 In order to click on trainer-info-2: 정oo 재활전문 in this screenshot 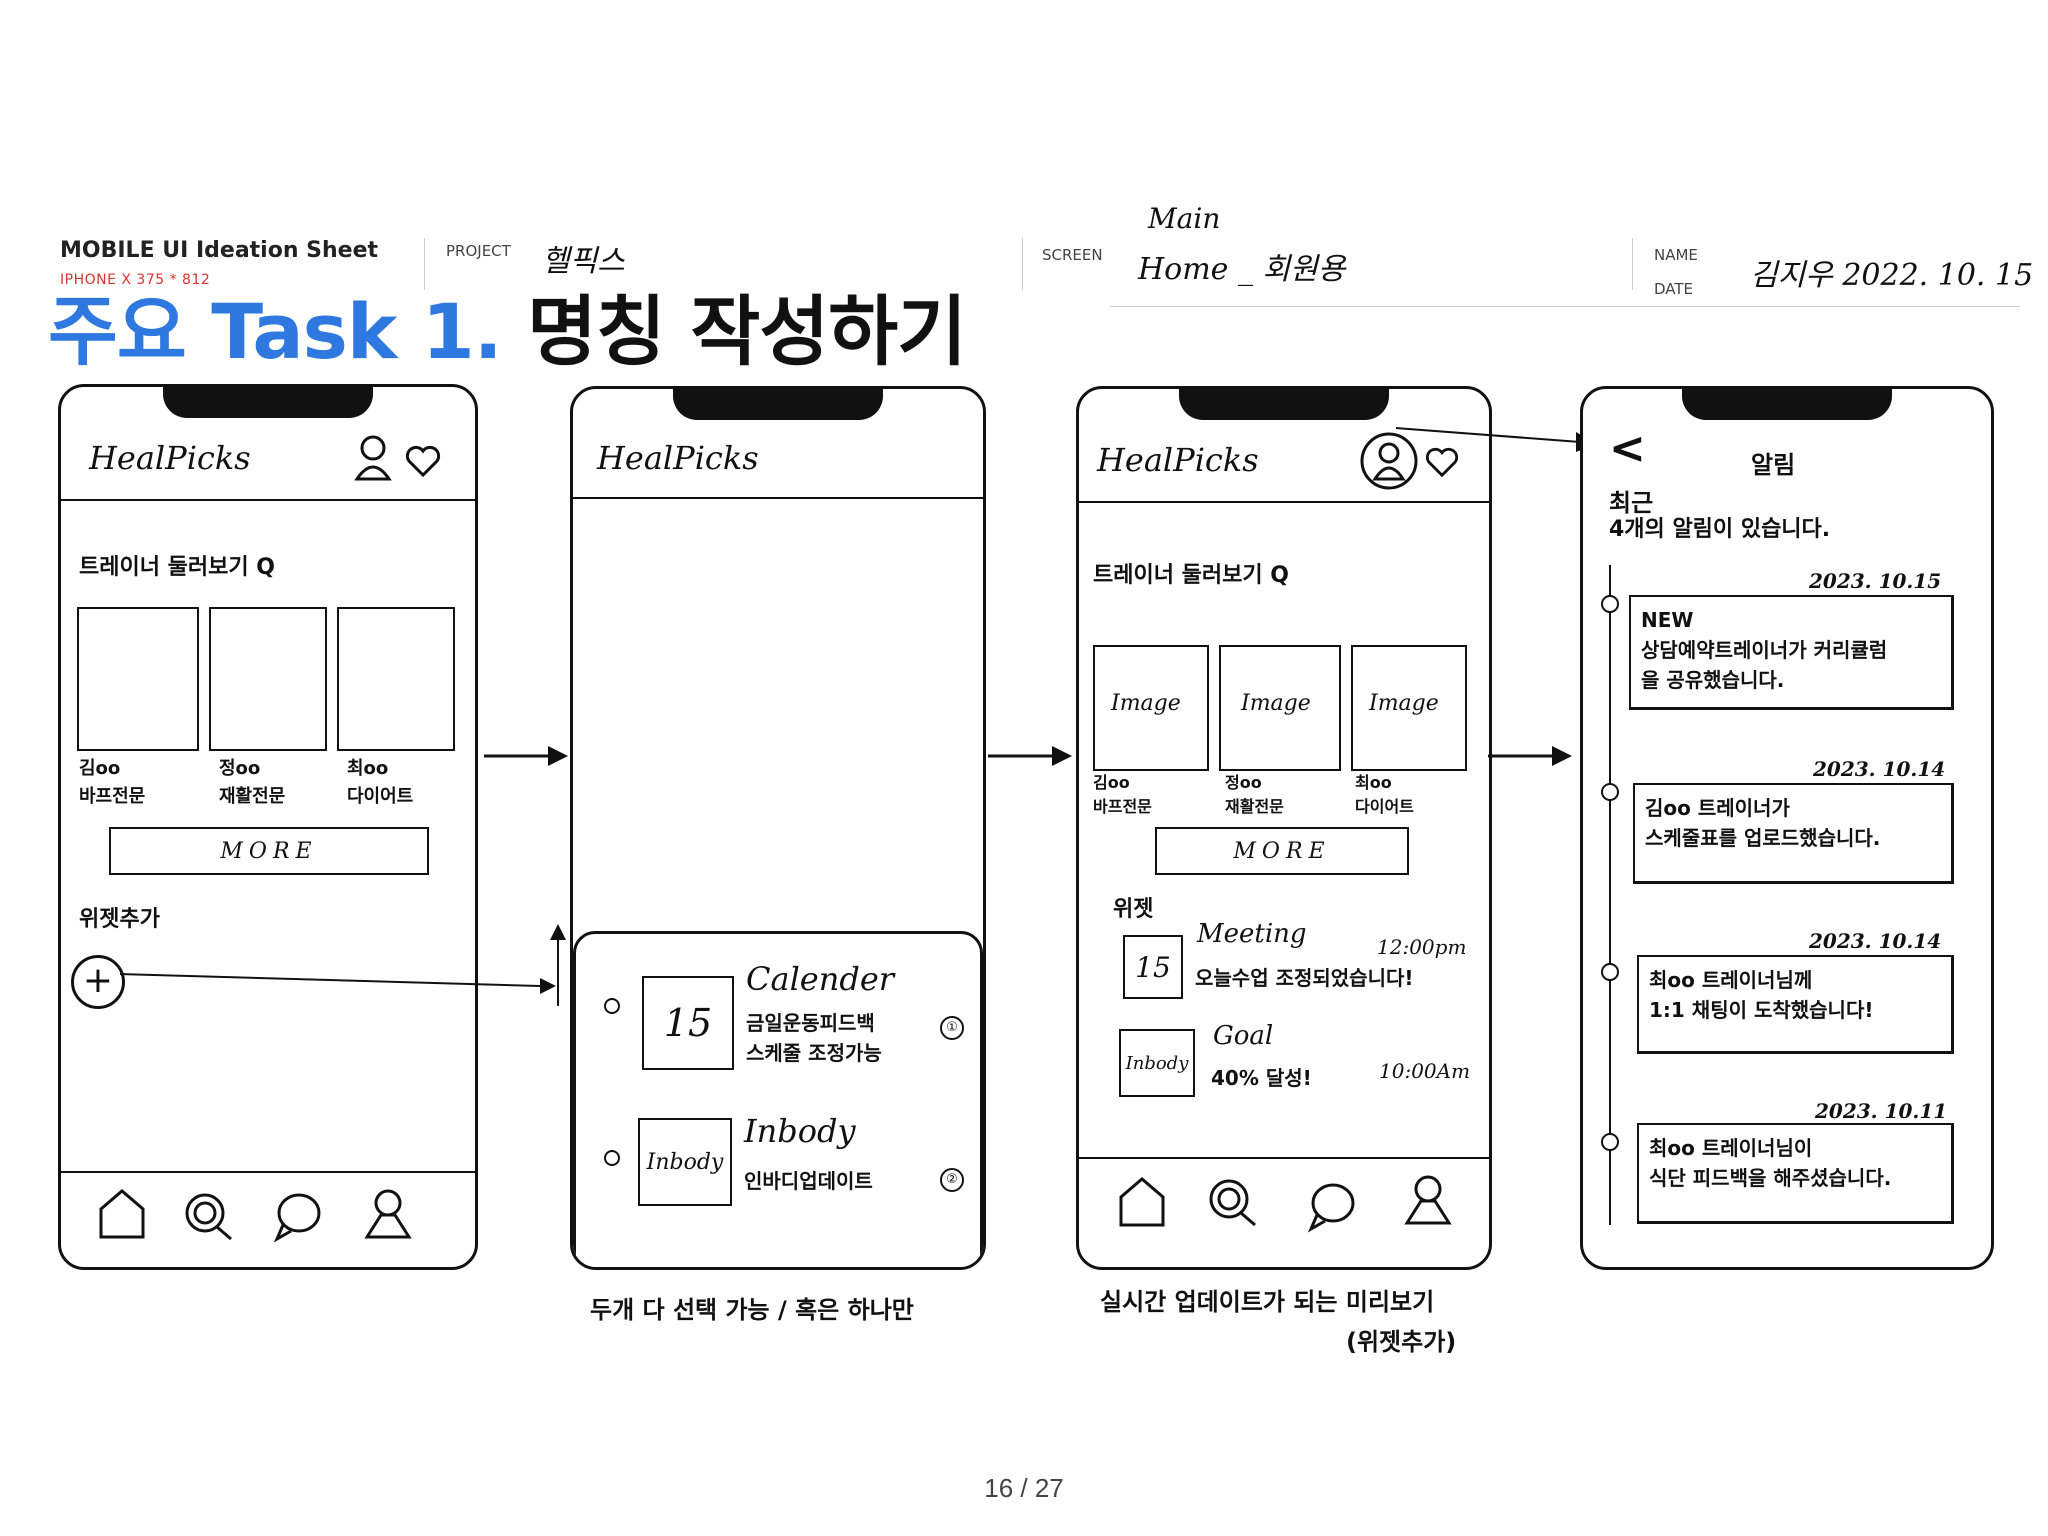, I will do `click(1254, 795)`.